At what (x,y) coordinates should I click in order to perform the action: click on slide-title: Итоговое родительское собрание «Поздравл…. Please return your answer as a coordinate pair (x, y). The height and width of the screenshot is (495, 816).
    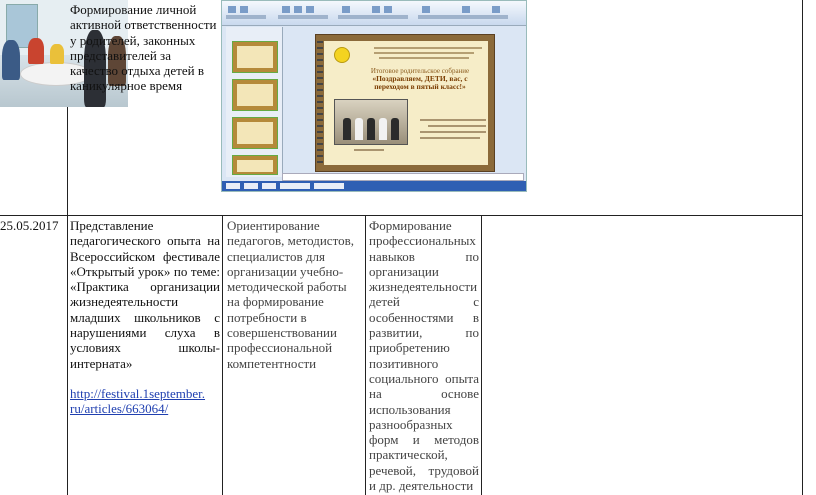
    Looking at the image, I should click on (420, 79).